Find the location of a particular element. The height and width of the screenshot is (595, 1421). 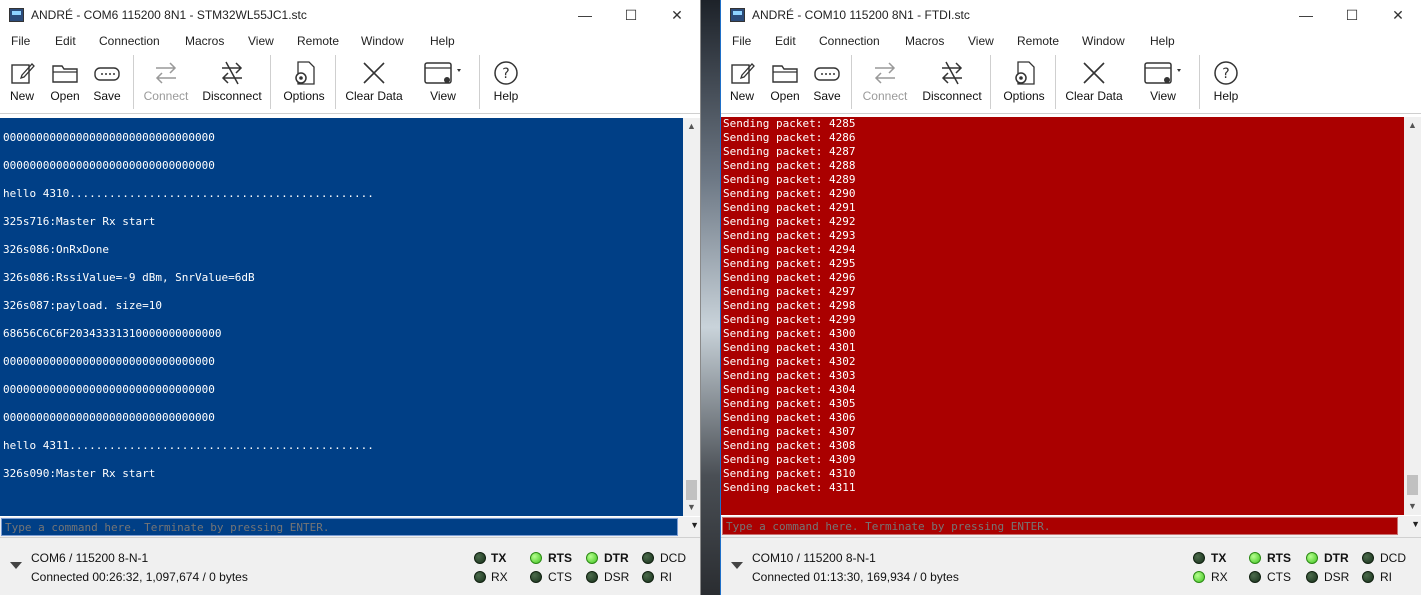

clear-data-label: Clear Data is located at coordinates (1094, 96).